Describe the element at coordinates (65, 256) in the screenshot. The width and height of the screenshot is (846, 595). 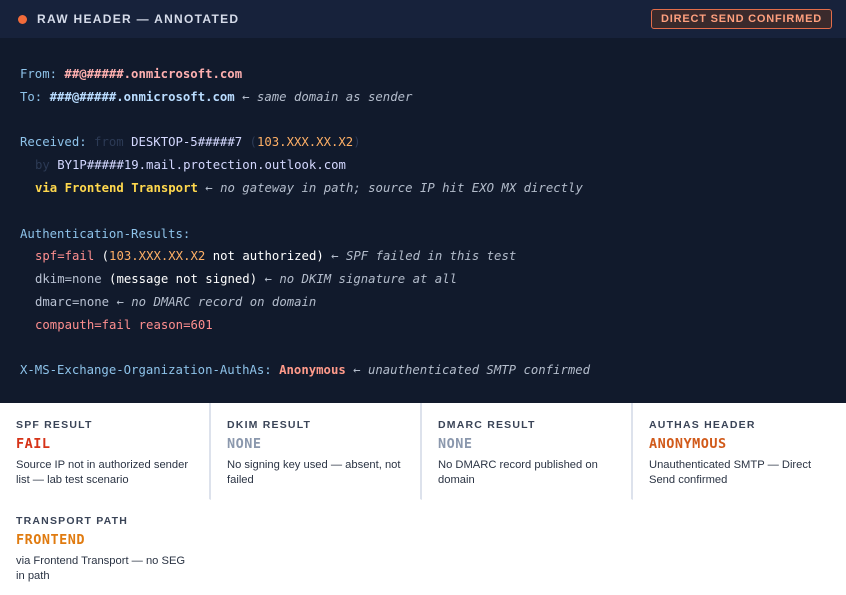
I see `spf-value: spf=fail` at that location.